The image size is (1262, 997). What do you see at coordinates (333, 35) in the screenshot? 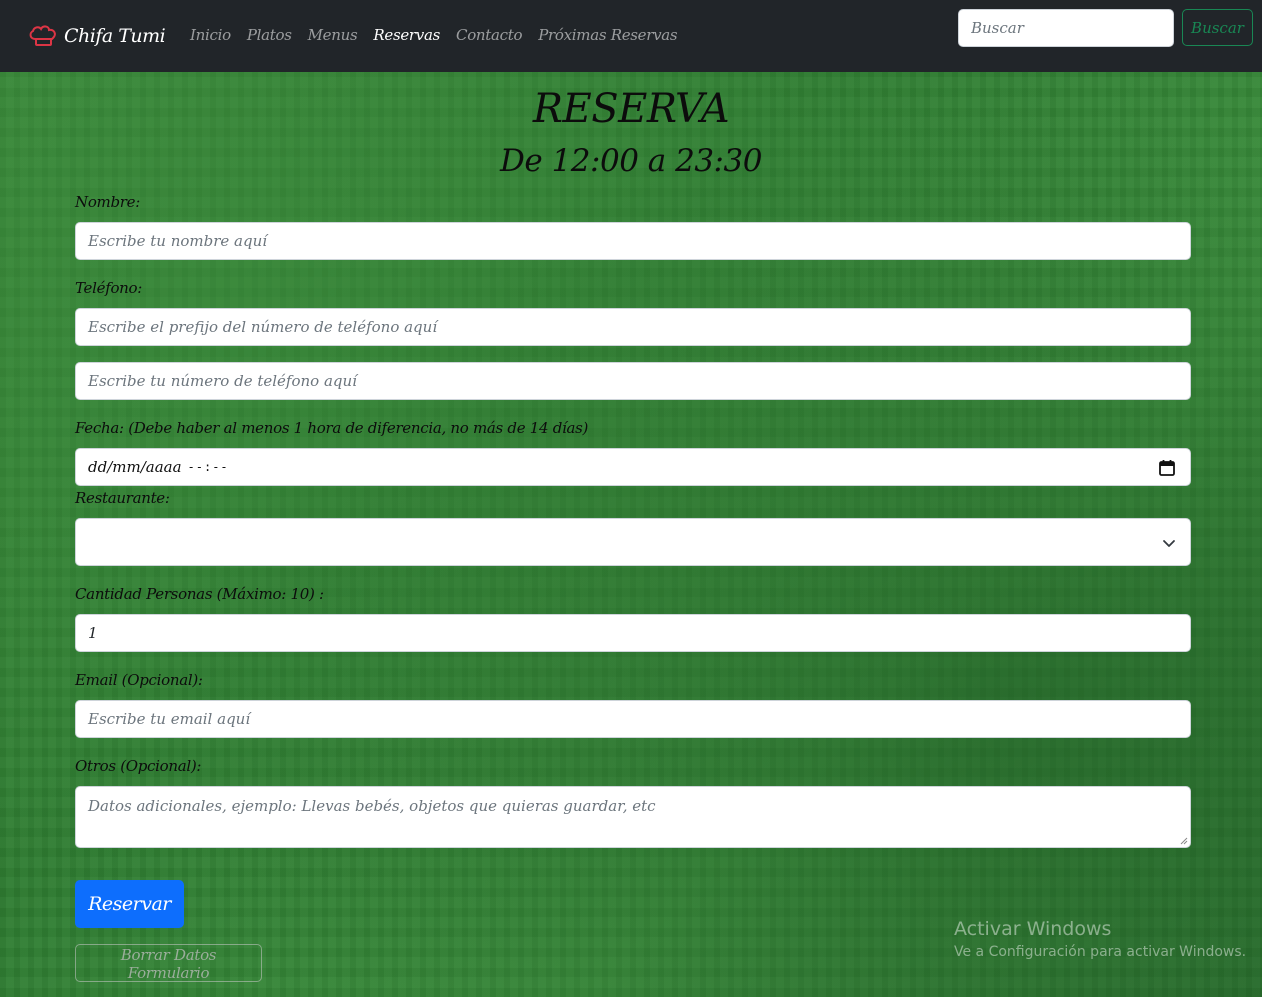
I see `nav-link-menus: Menus` at bounding box center [333, 35].